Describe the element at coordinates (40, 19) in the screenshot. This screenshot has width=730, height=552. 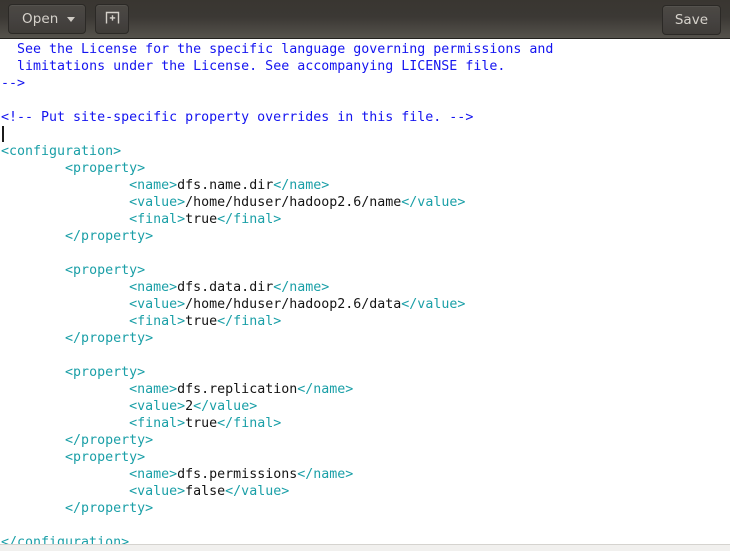
I see `open-button-label: Open` at that location.